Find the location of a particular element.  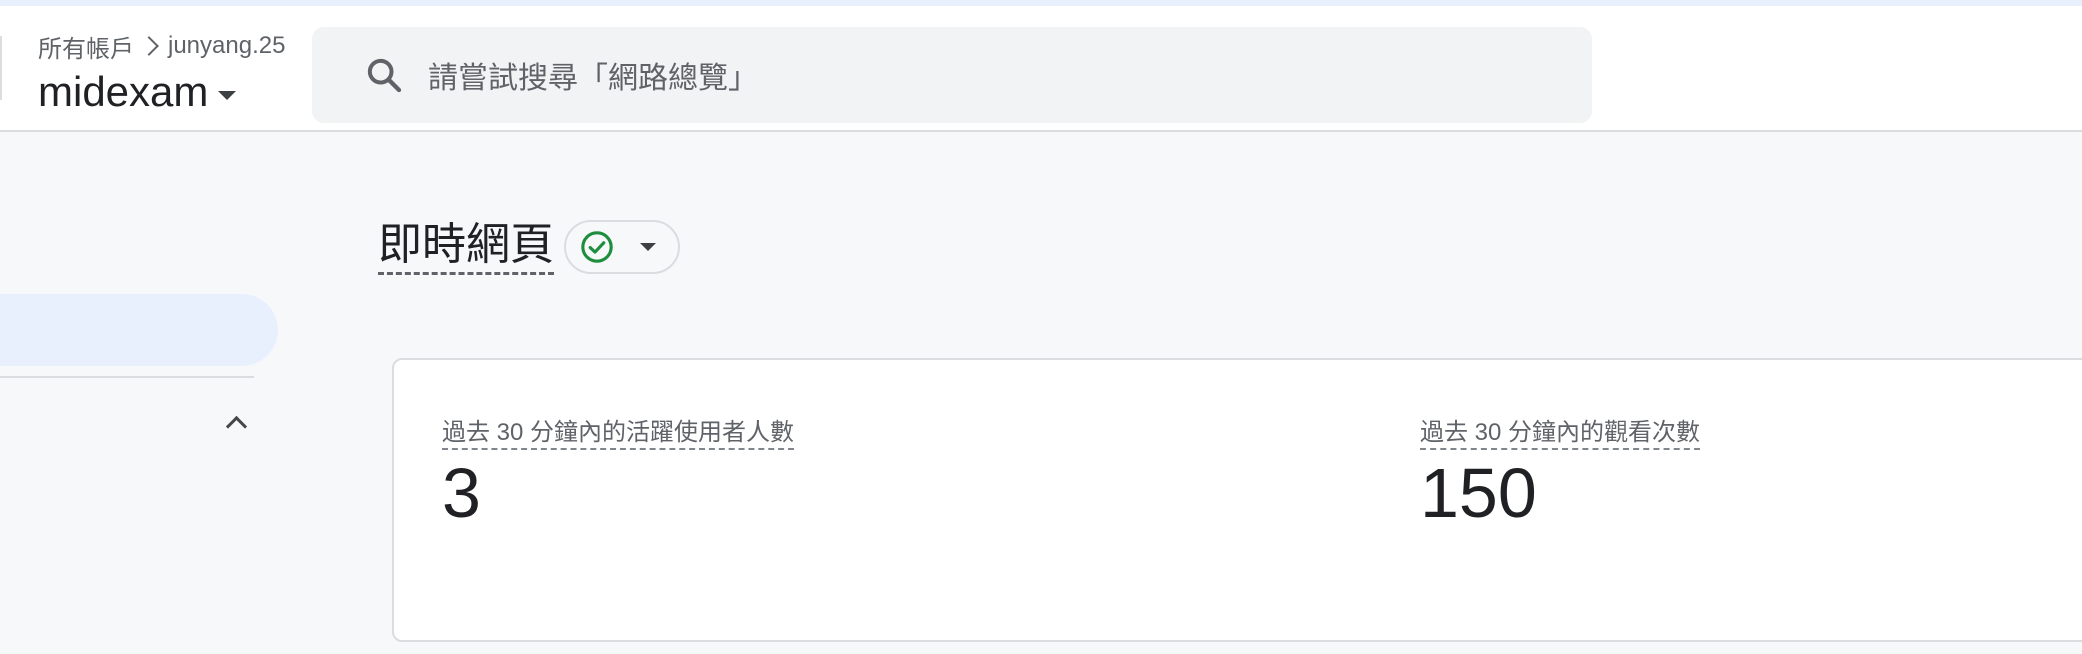

metric-value: 3 is located at coordinates (461, 493).